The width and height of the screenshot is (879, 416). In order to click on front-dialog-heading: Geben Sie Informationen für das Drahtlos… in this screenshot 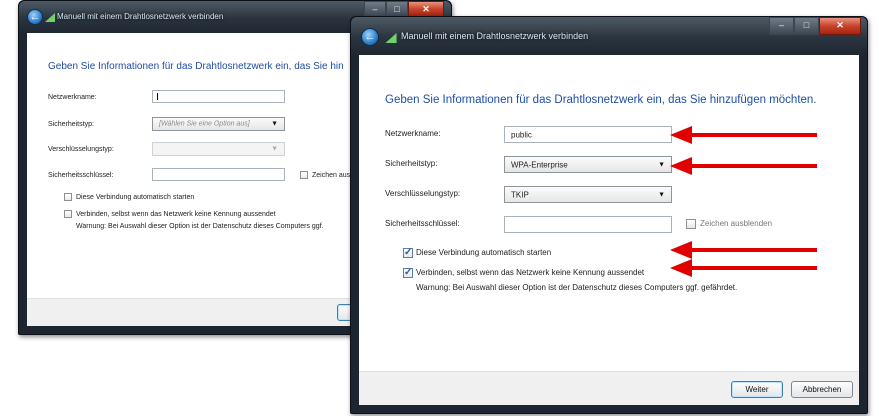, I will do `click(601, 100)`.